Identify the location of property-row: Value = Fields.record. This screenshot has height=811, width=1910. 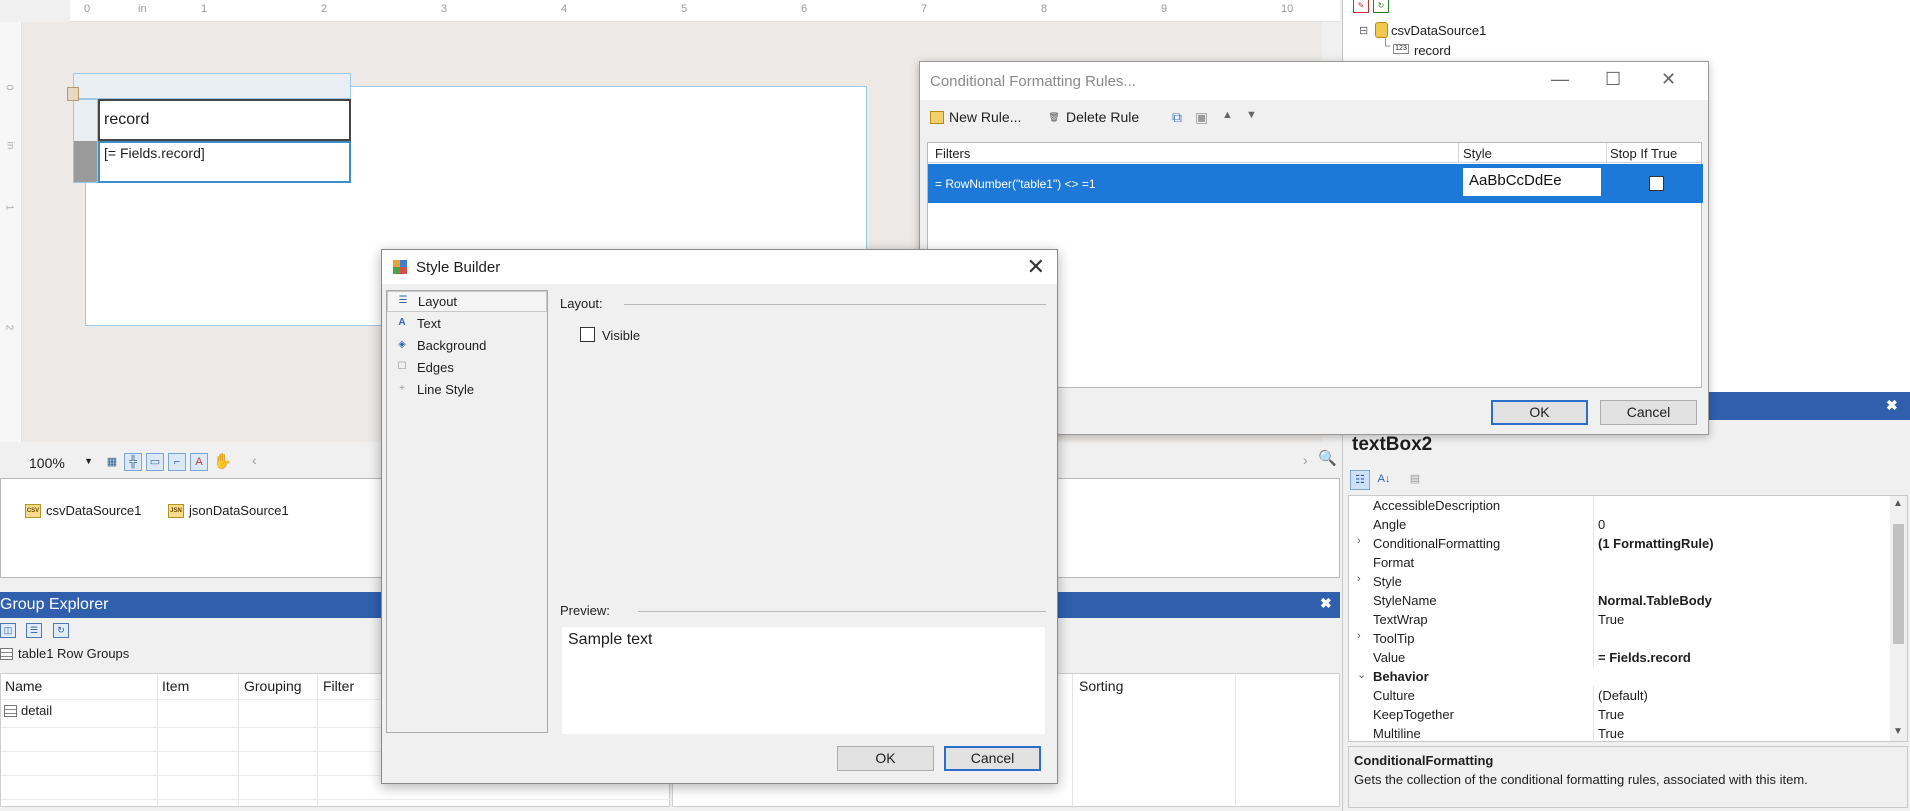
(1620, 657).